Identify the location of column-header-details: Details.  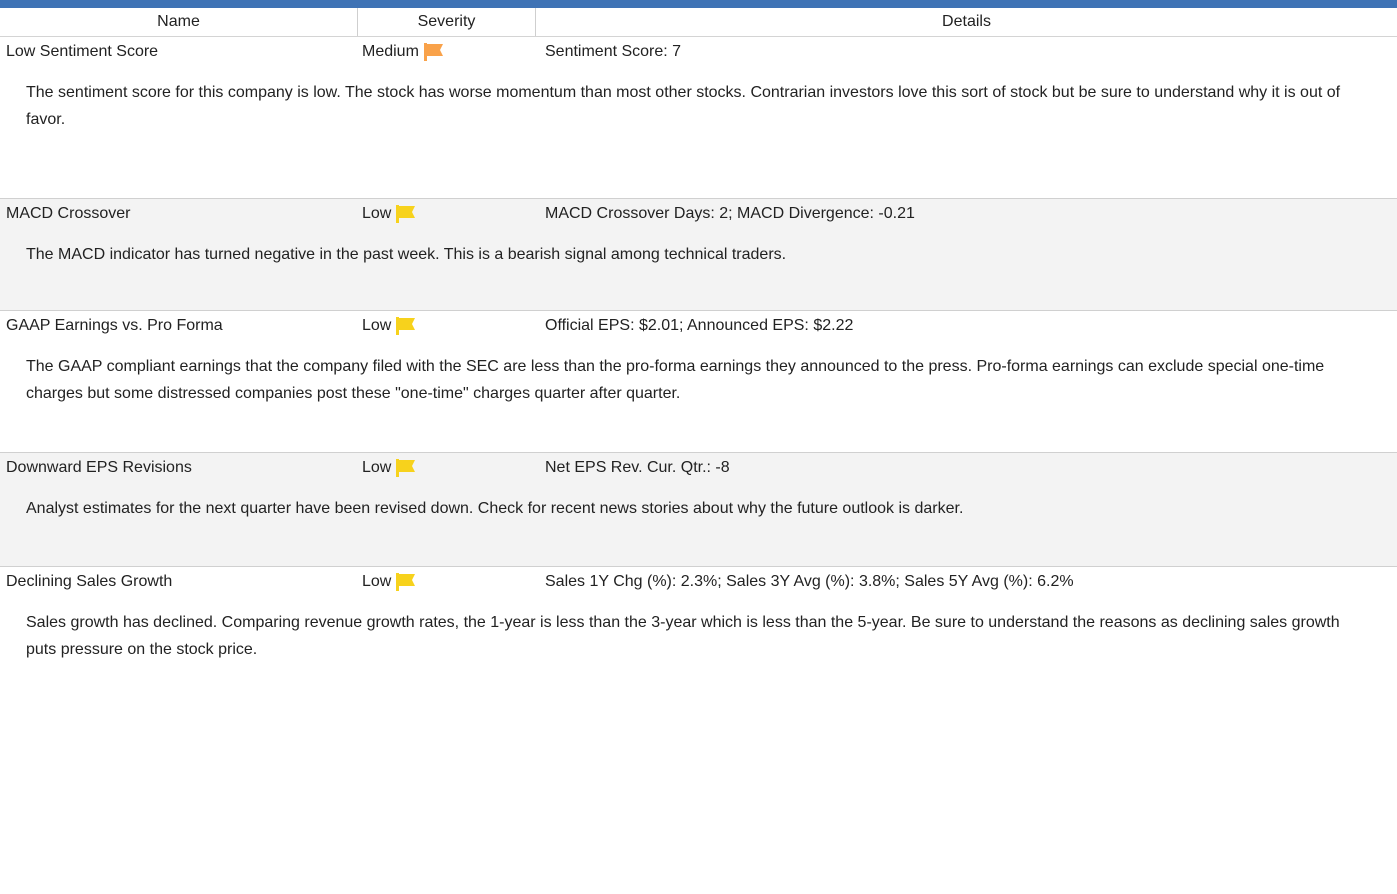
(966, 22).